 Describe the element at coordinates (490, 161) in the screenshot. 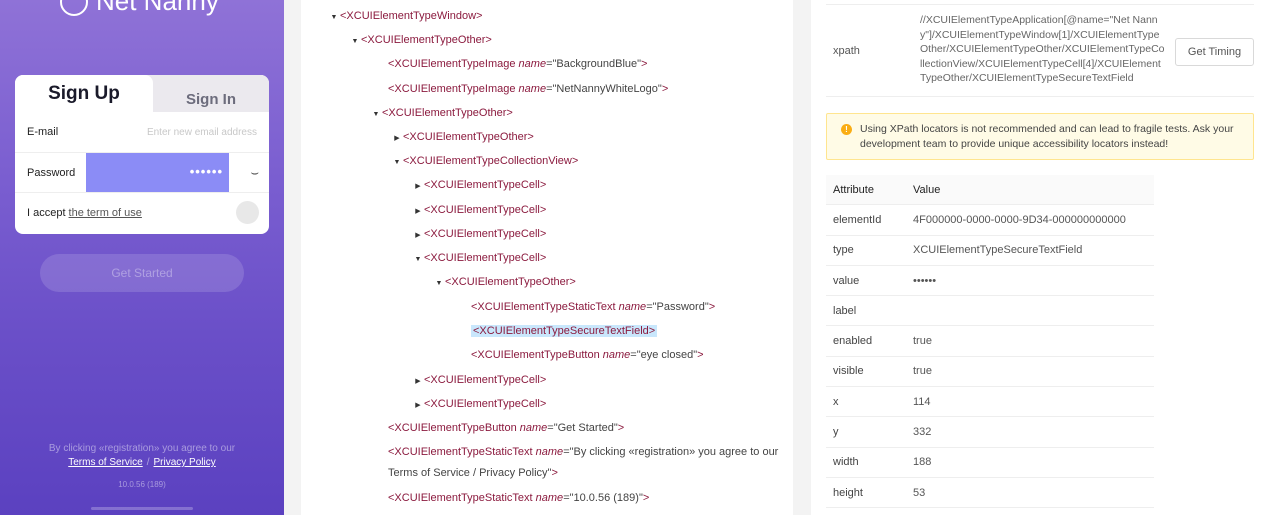

I see `tree-node-label: <XCUIElementTypeCollectionView>` at that location.